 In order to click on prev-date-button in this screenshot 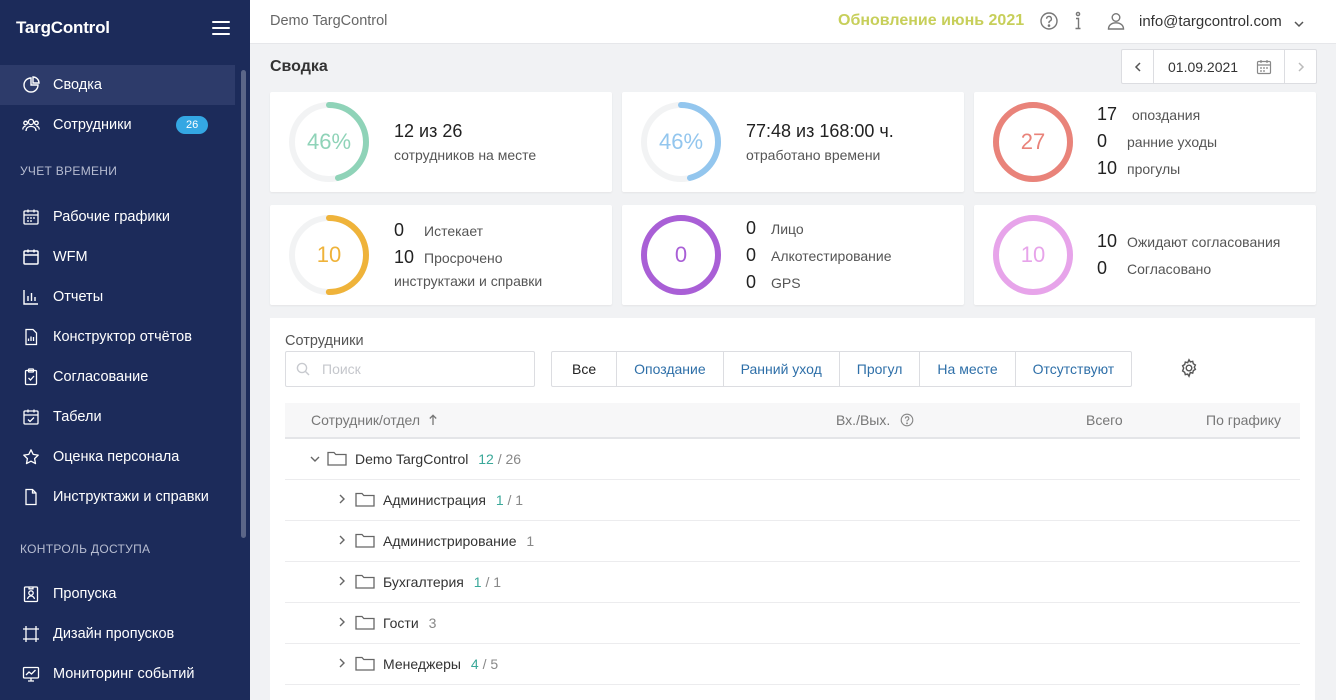, I will do `click(1138, 66)`.